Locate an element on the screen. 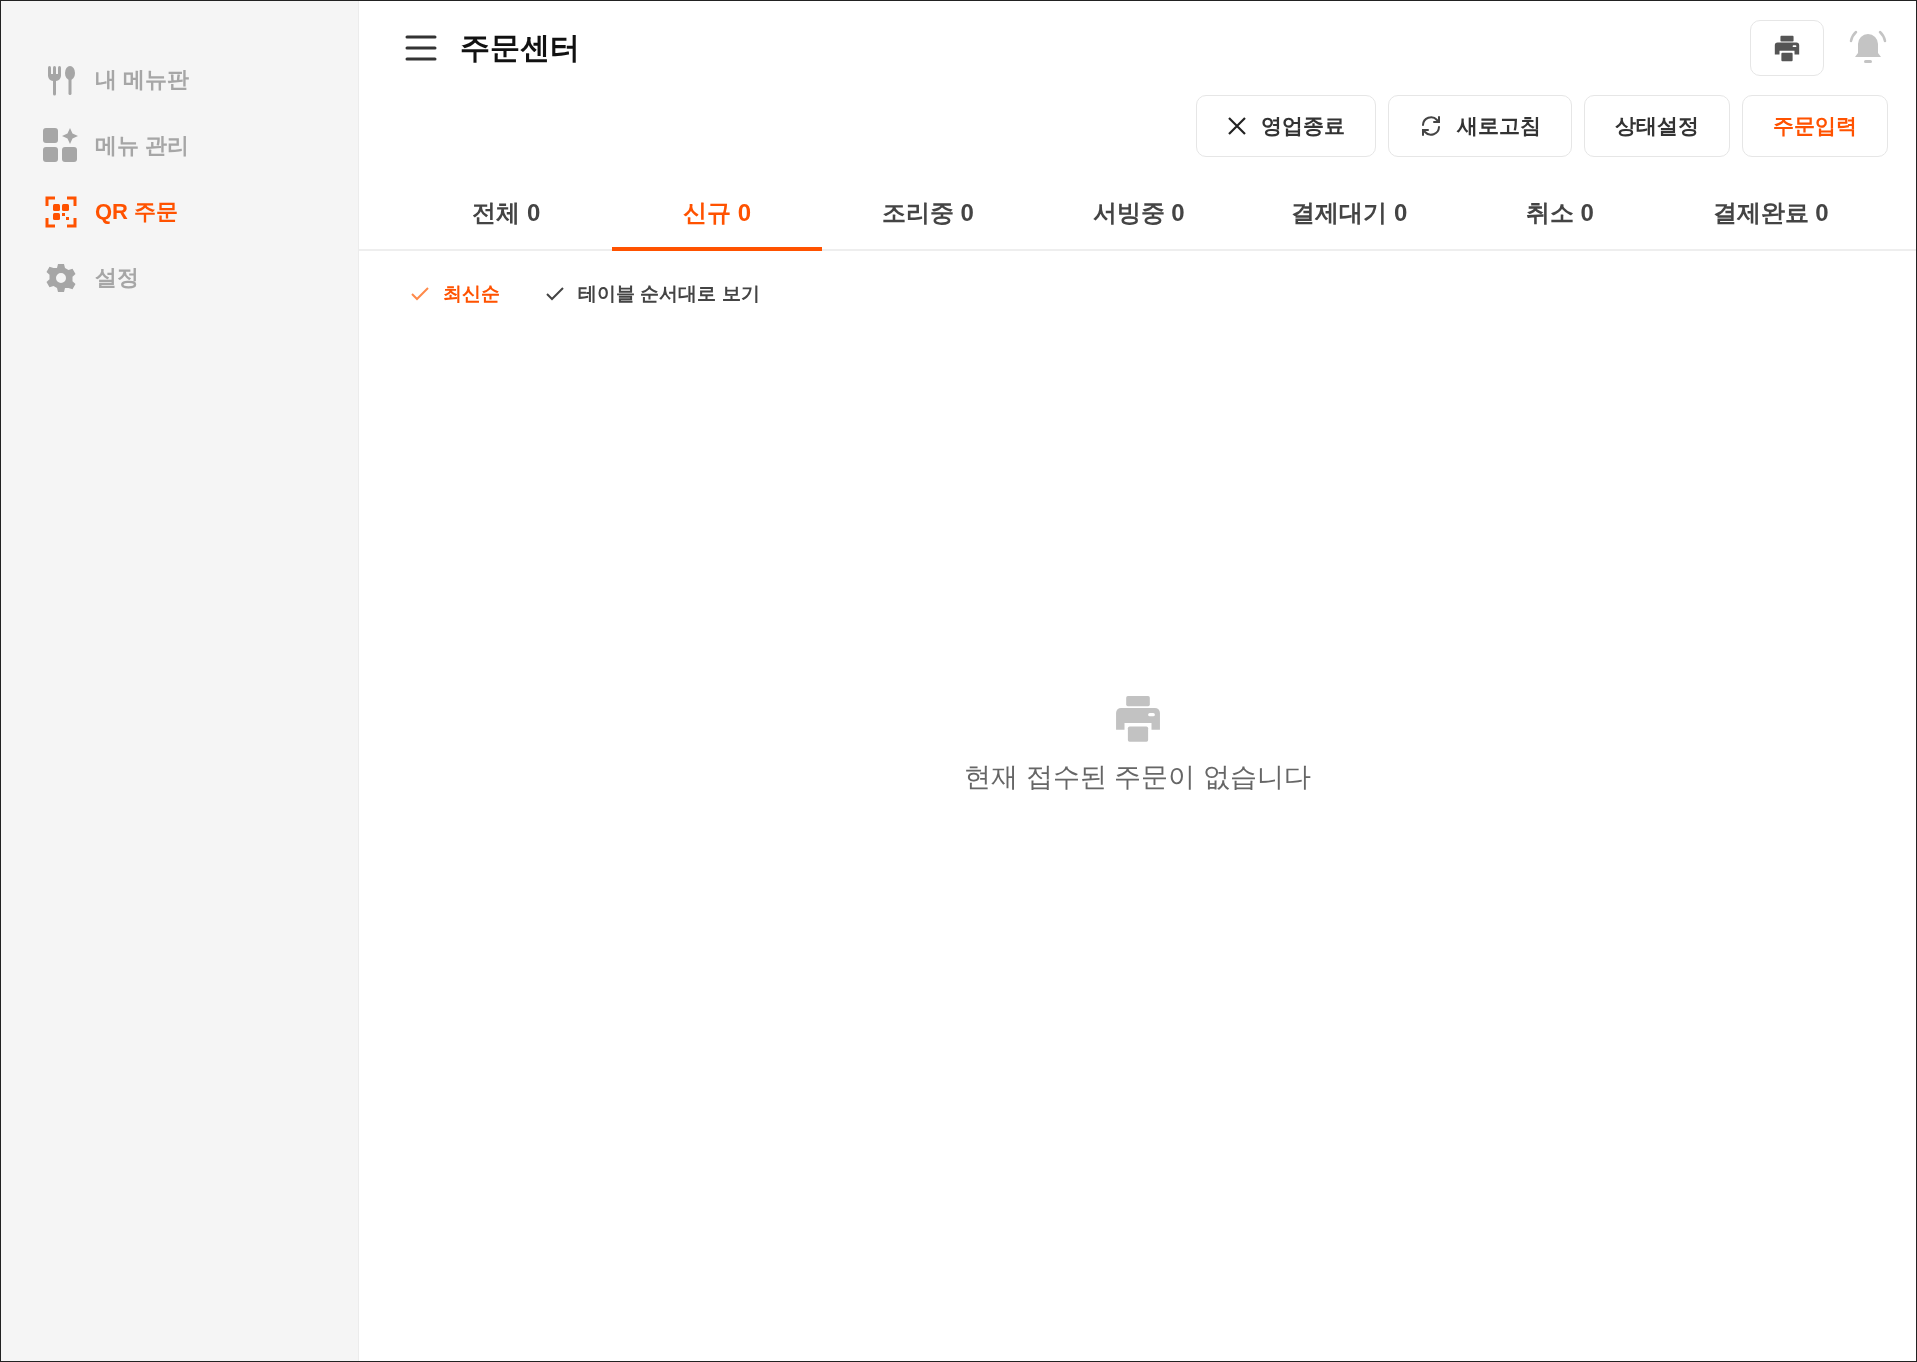 This screenshot has height=1362, width=1917. status-tab: 조리중 0 is located at coordinates (928, 215).